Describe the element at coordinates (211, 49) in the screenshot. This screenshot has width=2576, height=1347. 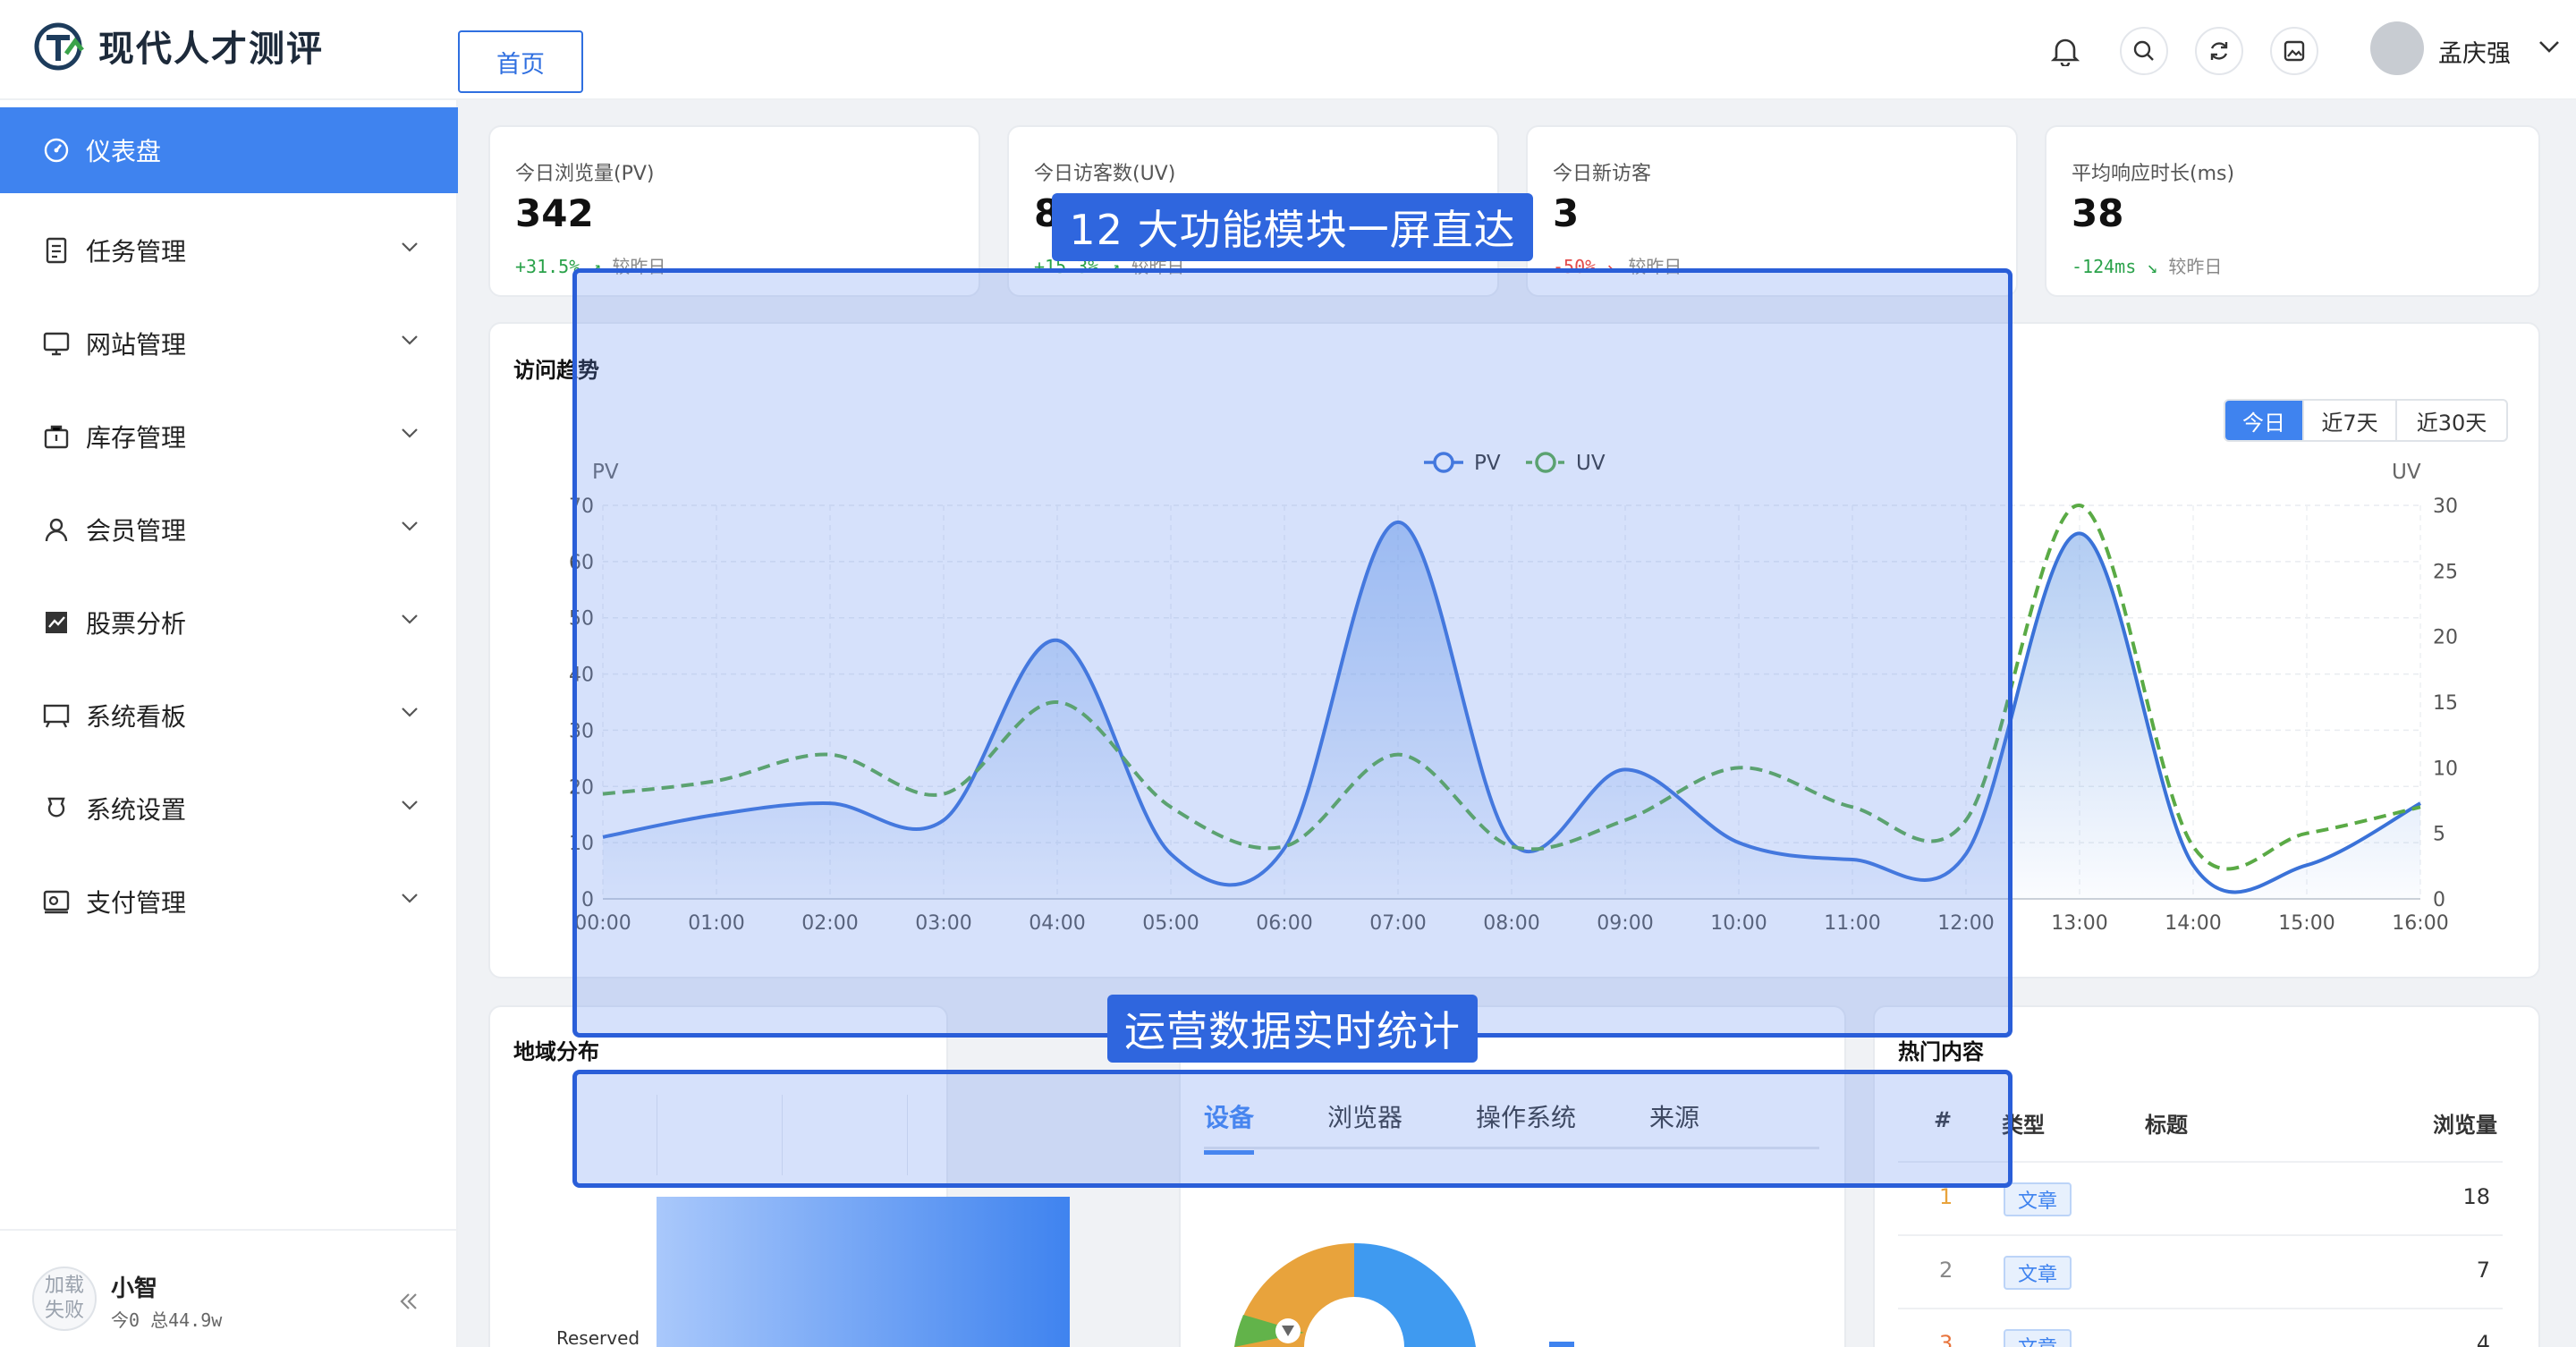
I see `app-title: 现代人才测评` at that location.